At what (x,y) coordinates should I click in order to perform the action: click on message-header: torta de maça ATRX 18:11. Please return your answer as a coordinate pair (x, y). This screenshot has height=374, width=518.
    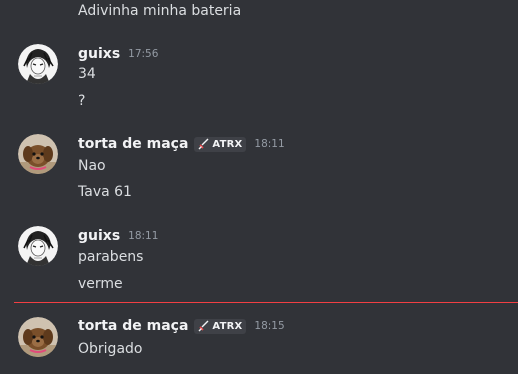
    Looking at the image, I should click on (181, 144).